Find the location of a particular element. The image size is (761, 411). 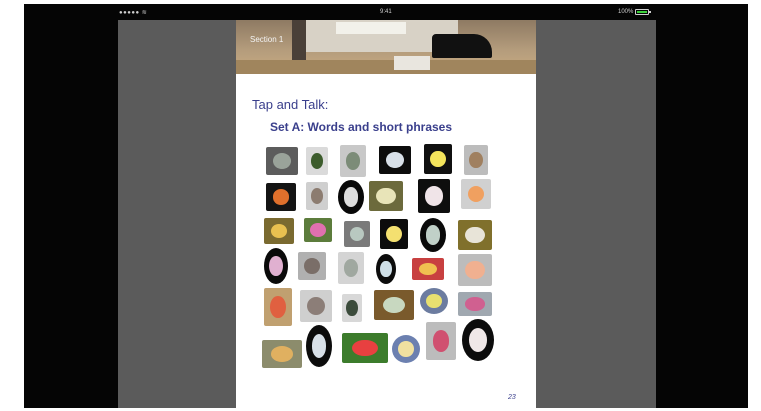

battery-percentage: 100% is located at coordinates (626, 12).